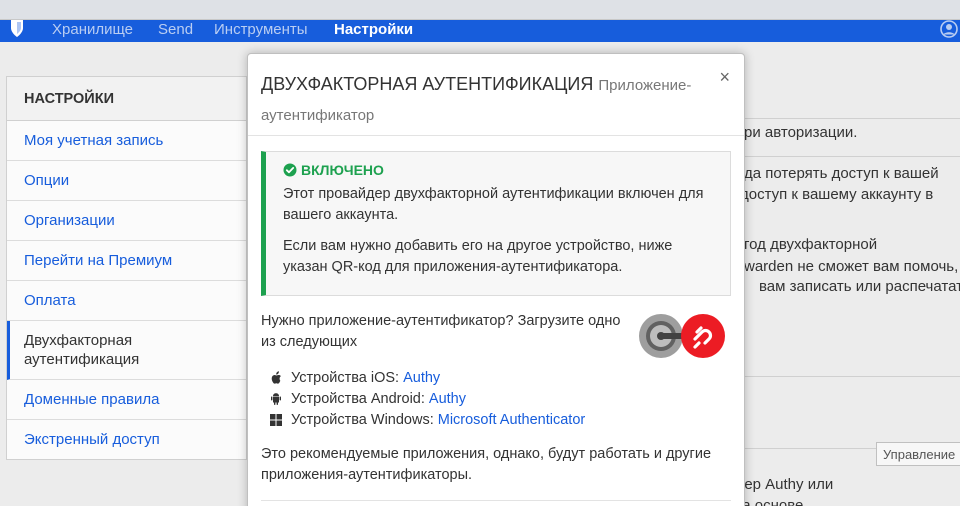 The width and height of the screenshot is (960, 506). I want to click on nav-vault: Хранилище, so click(92, 29).